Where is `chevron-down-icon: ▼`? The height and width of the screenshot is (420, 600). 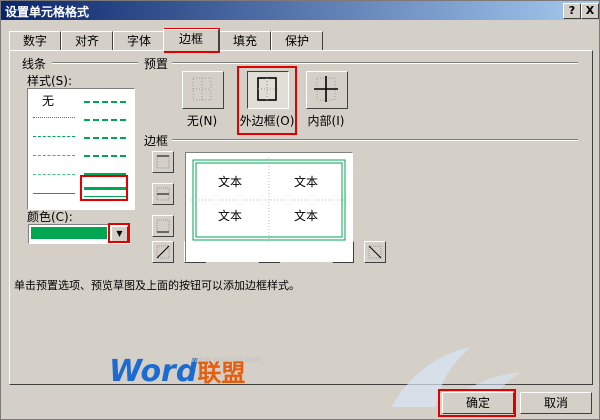
chevron-down-icon: ▼ is located at coordinates (119, 234).